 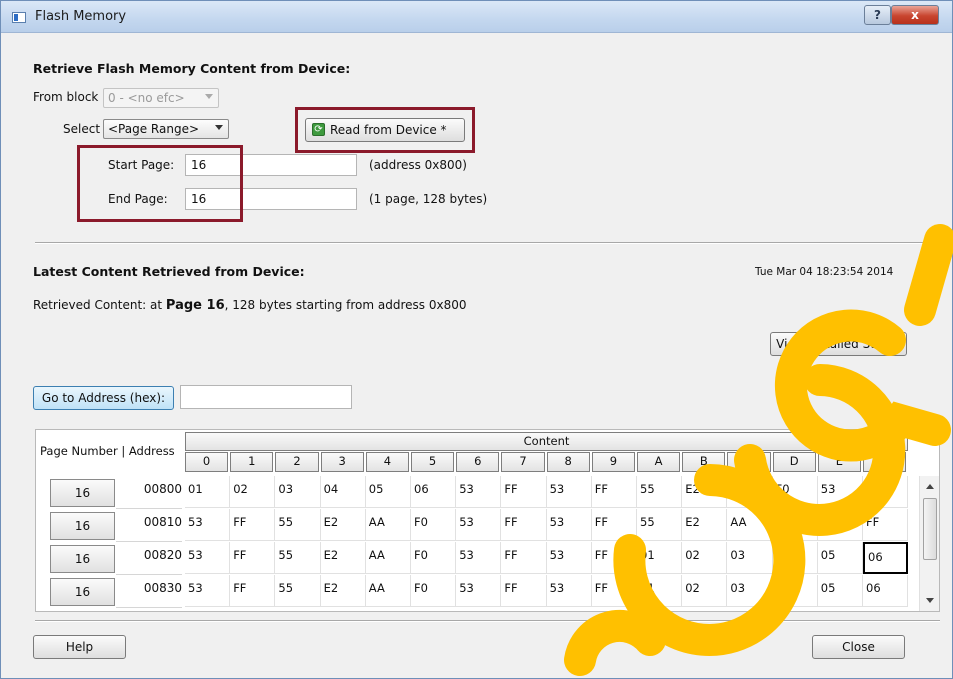 What do you see at coordinates (79, 647) in the screenshot?
I see `help-button: Help` at bounding box center [79, 647].